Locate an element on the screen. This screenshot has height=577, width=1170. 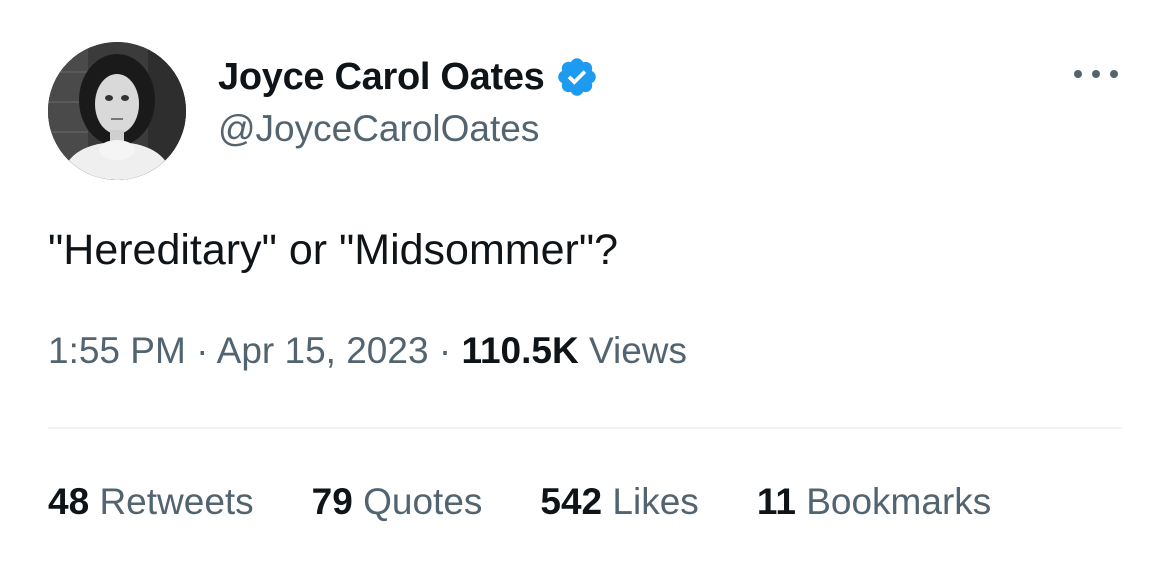
stat-quotes: 79 Quotes is located at coordinates (397, 502).